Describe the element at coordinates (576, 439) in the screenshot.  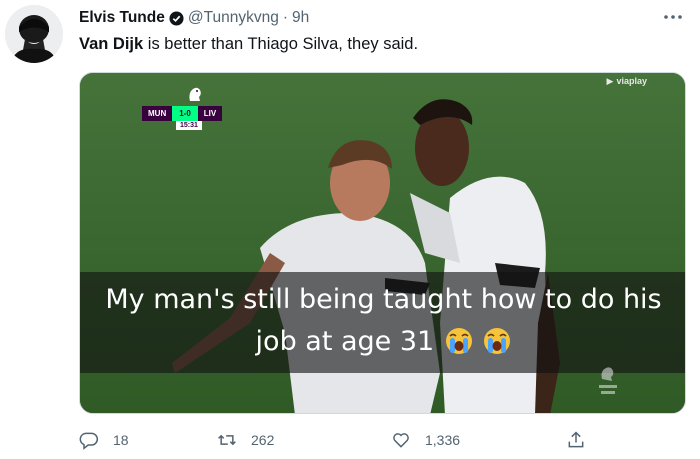
I see `share-icon` at that location.